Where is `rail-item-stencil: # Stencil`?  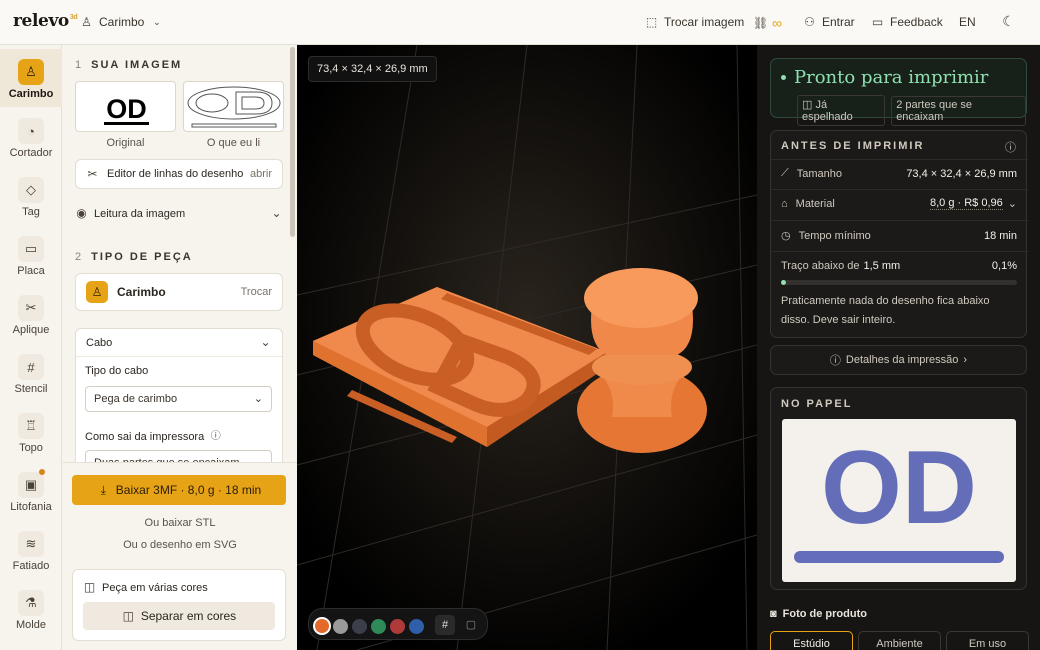 rail-item-stencil: # Stencil is located at coordinates (31, 373).